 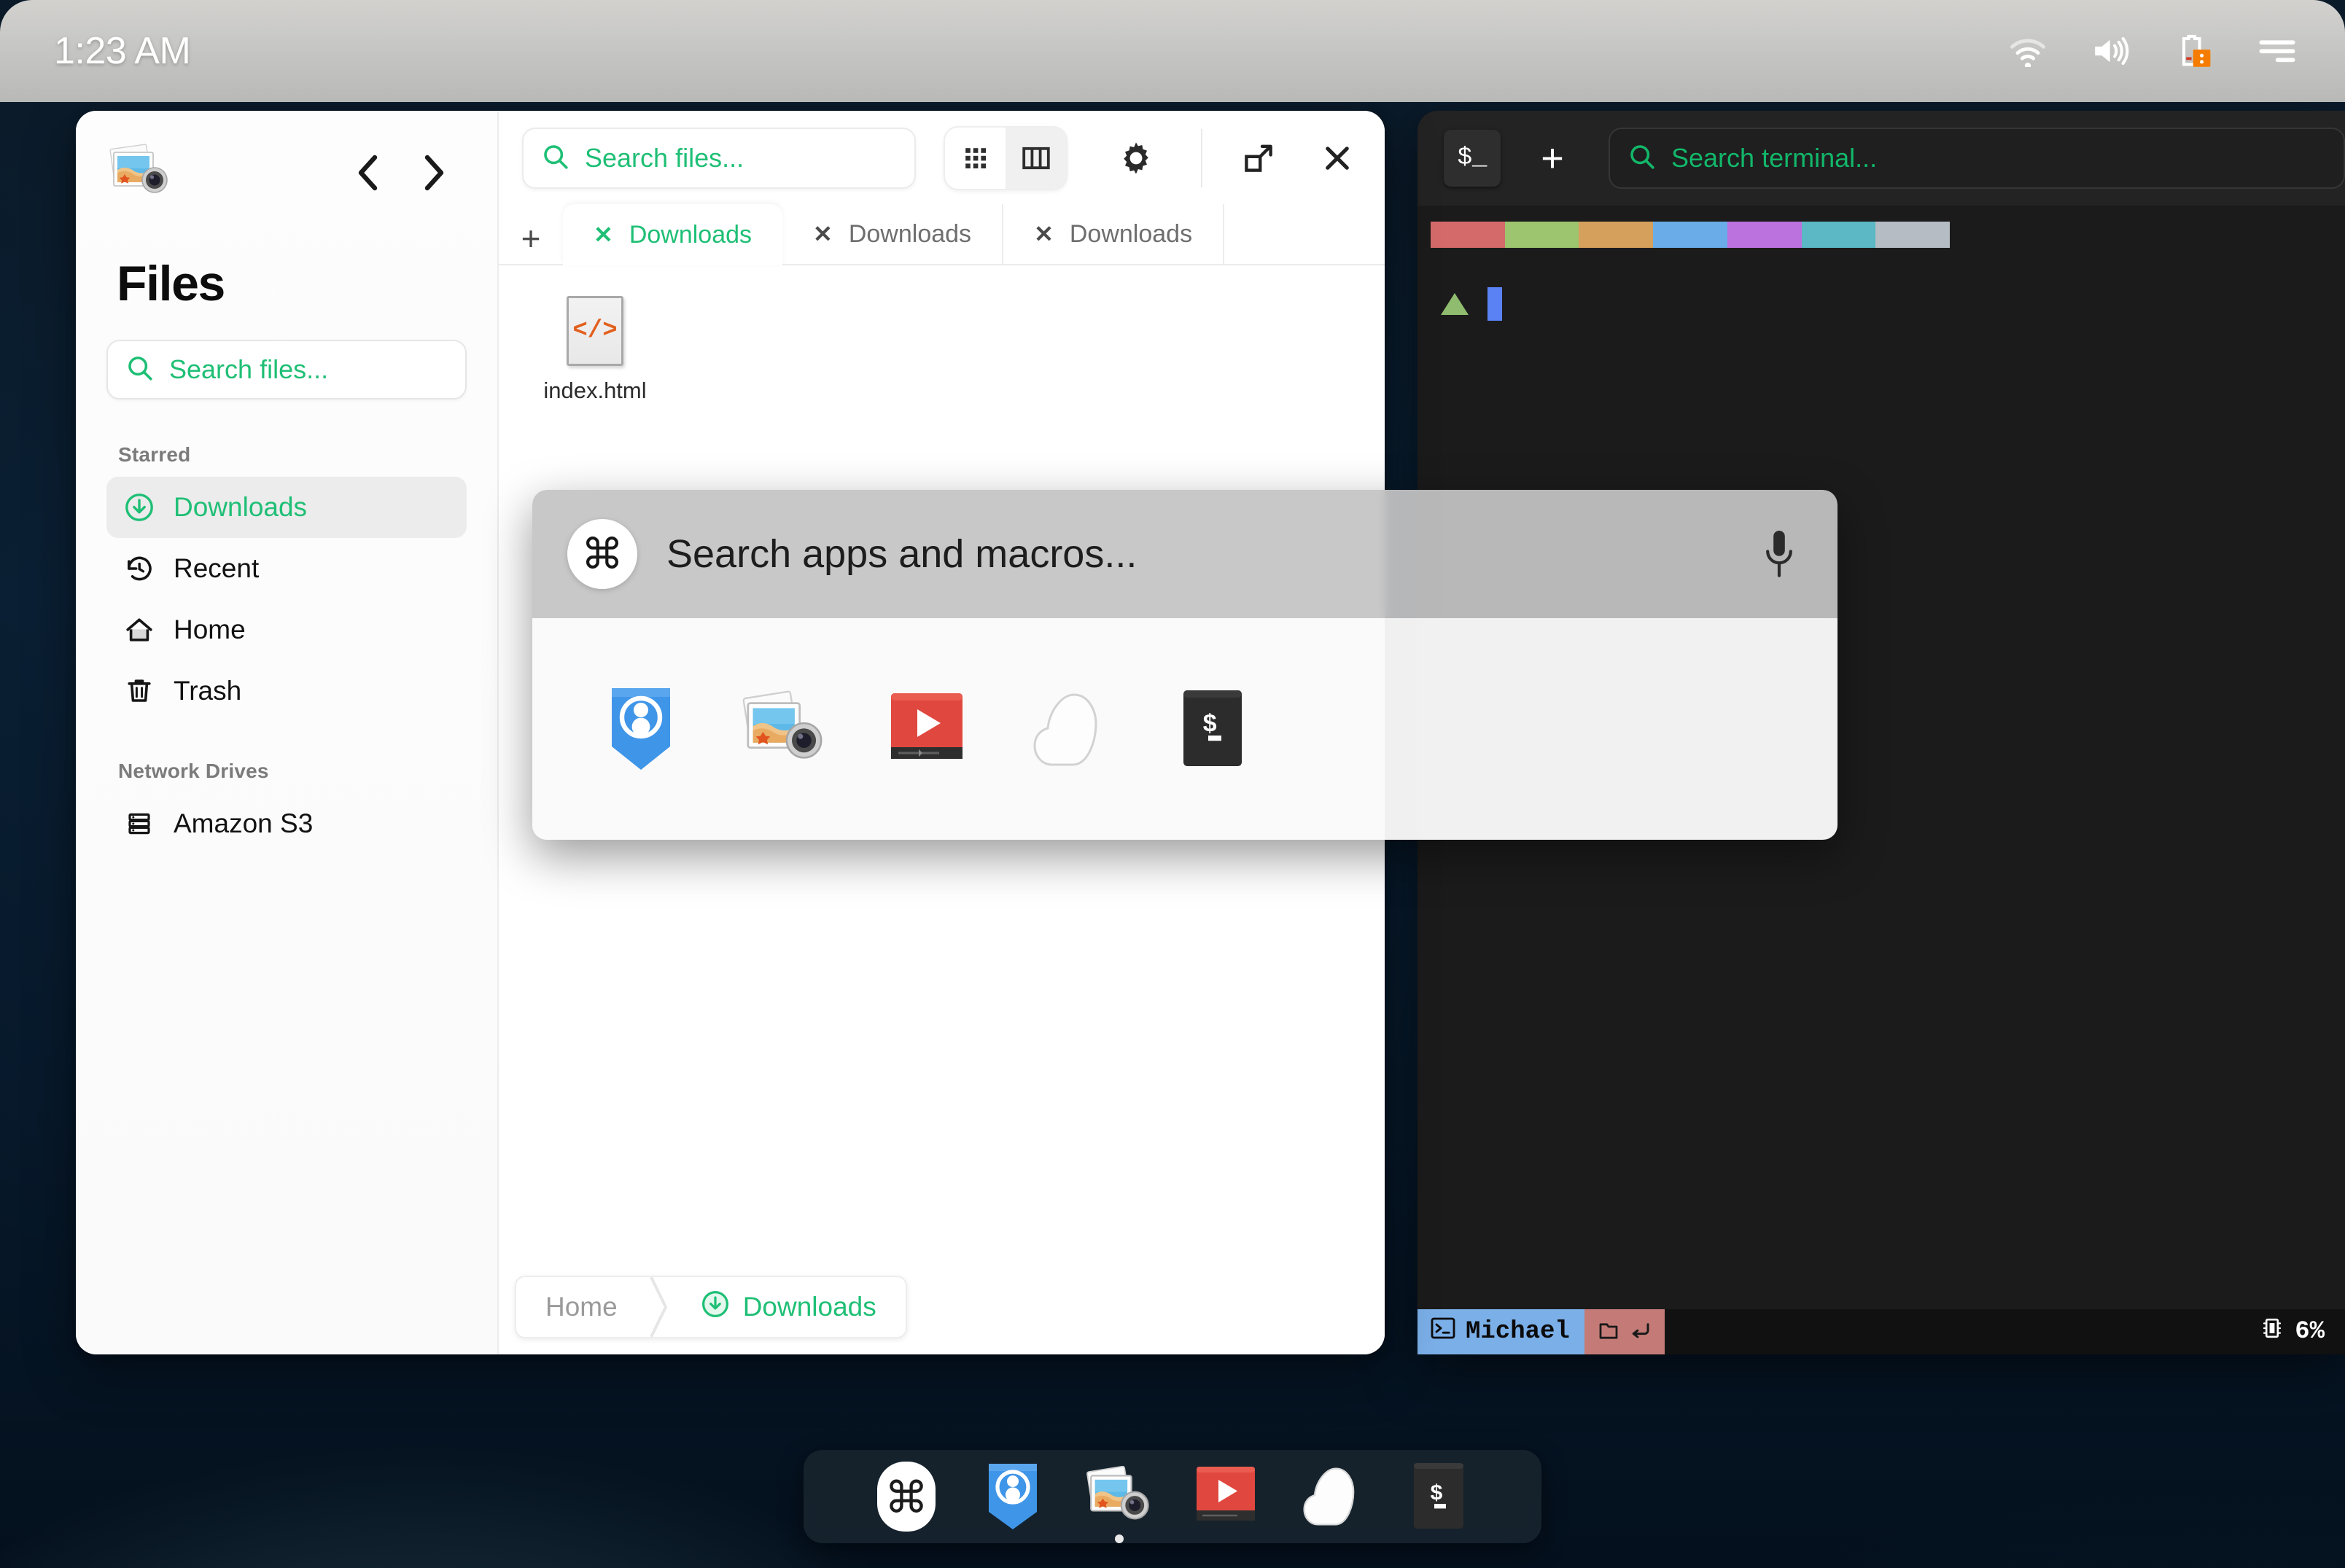 I want to click on dock-item-terminal: $, so click(x=1439, y=1497).